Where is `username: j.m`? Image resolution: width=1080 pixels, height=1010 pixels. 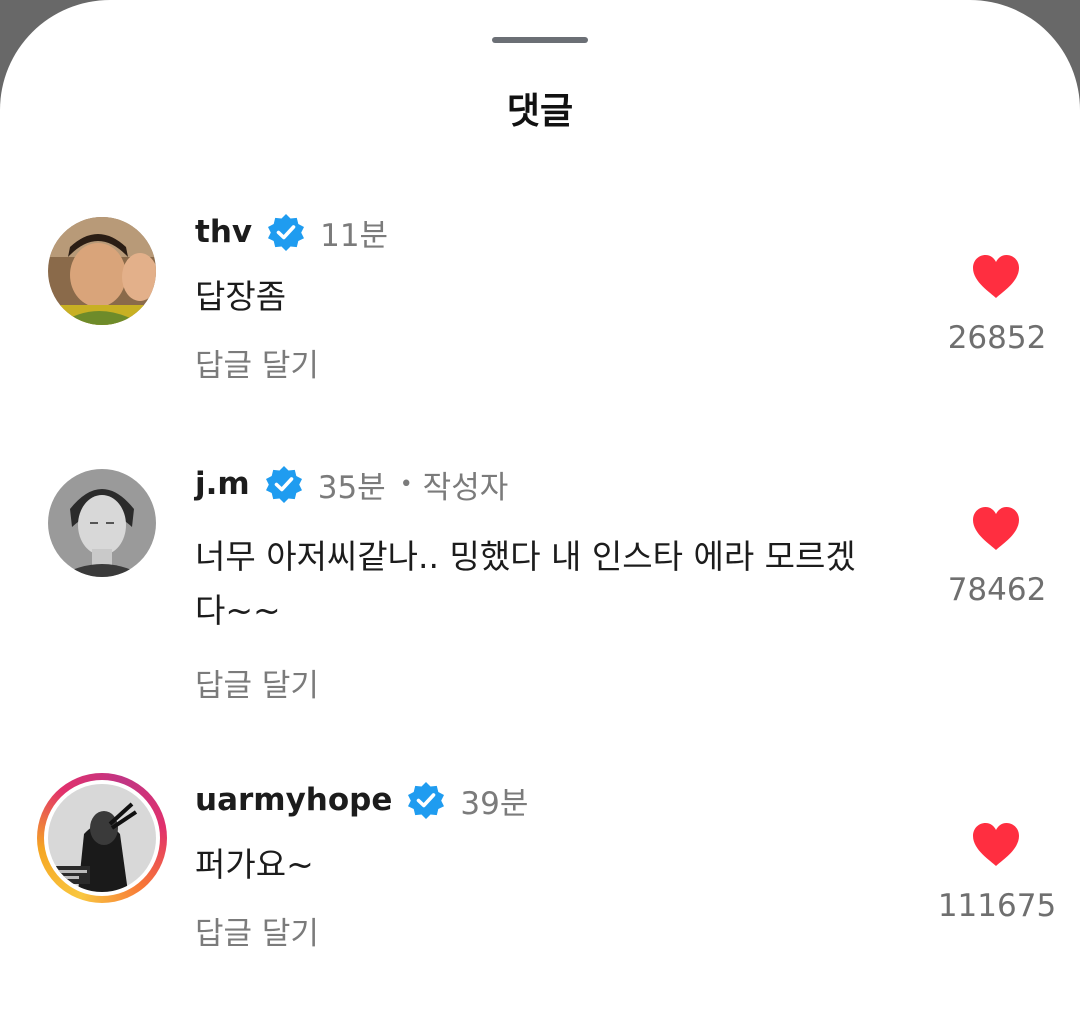
username: j.m is located at coordinates (222, 484).